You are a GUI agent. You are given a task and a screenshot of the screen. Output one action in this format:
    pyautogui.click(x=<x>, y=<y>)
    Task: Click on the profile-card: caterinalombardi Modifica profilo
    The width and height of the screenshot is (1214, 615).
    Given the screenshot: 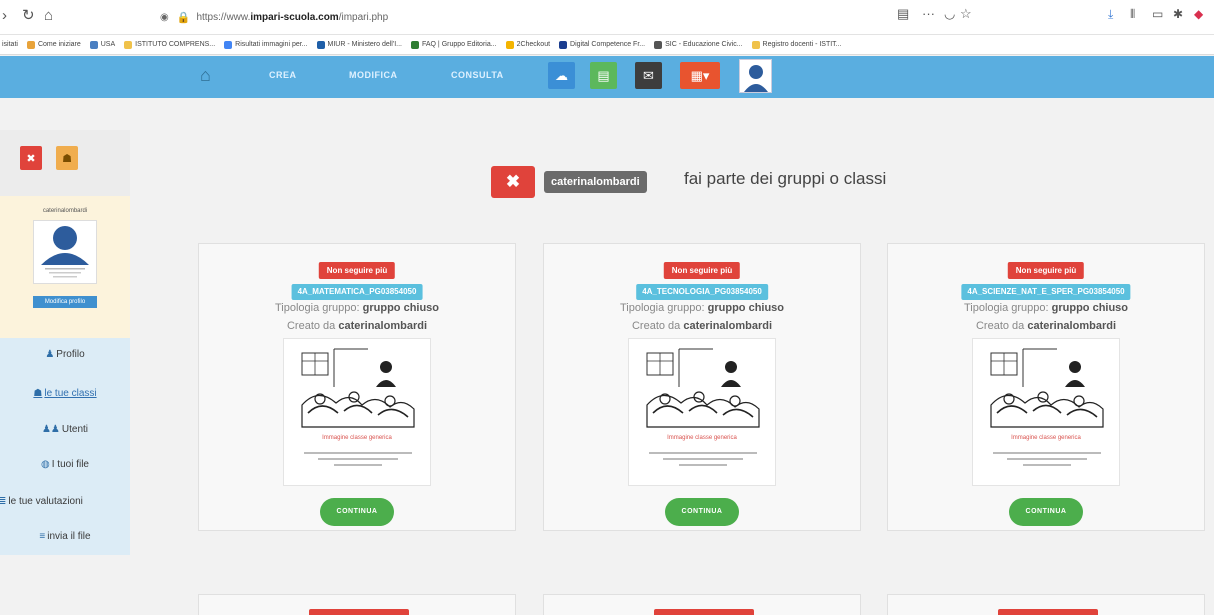 What is the action you would take?
    pyautogui.click(x=65, y=267)
    